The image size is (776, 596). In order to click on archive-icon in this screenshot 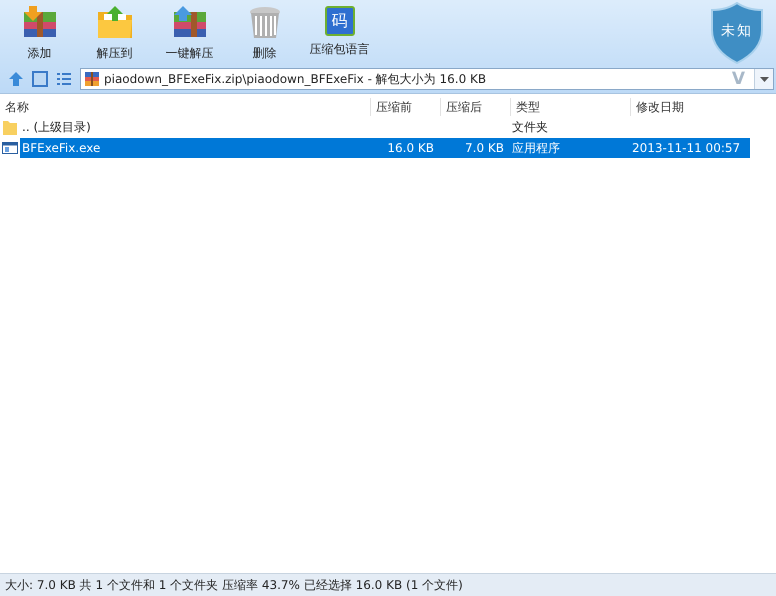, I will do `click(92, 79)`.